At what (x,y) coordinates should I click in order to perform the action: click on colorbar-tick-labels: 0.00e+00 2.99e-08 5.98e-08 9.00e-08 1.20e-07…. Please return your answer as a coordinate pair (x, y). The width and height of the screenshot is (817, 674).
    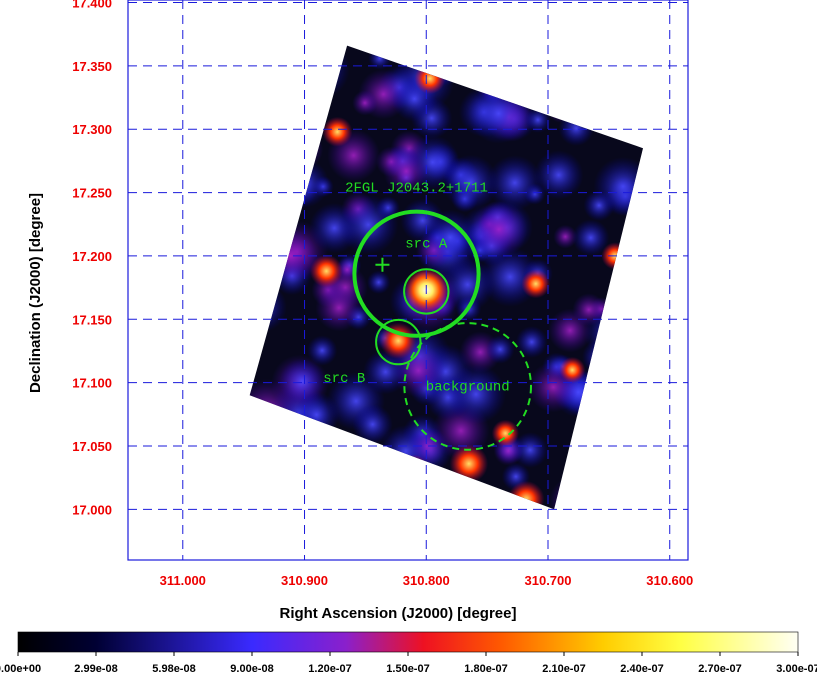
    Looking at the image, I should click on (408, 663).